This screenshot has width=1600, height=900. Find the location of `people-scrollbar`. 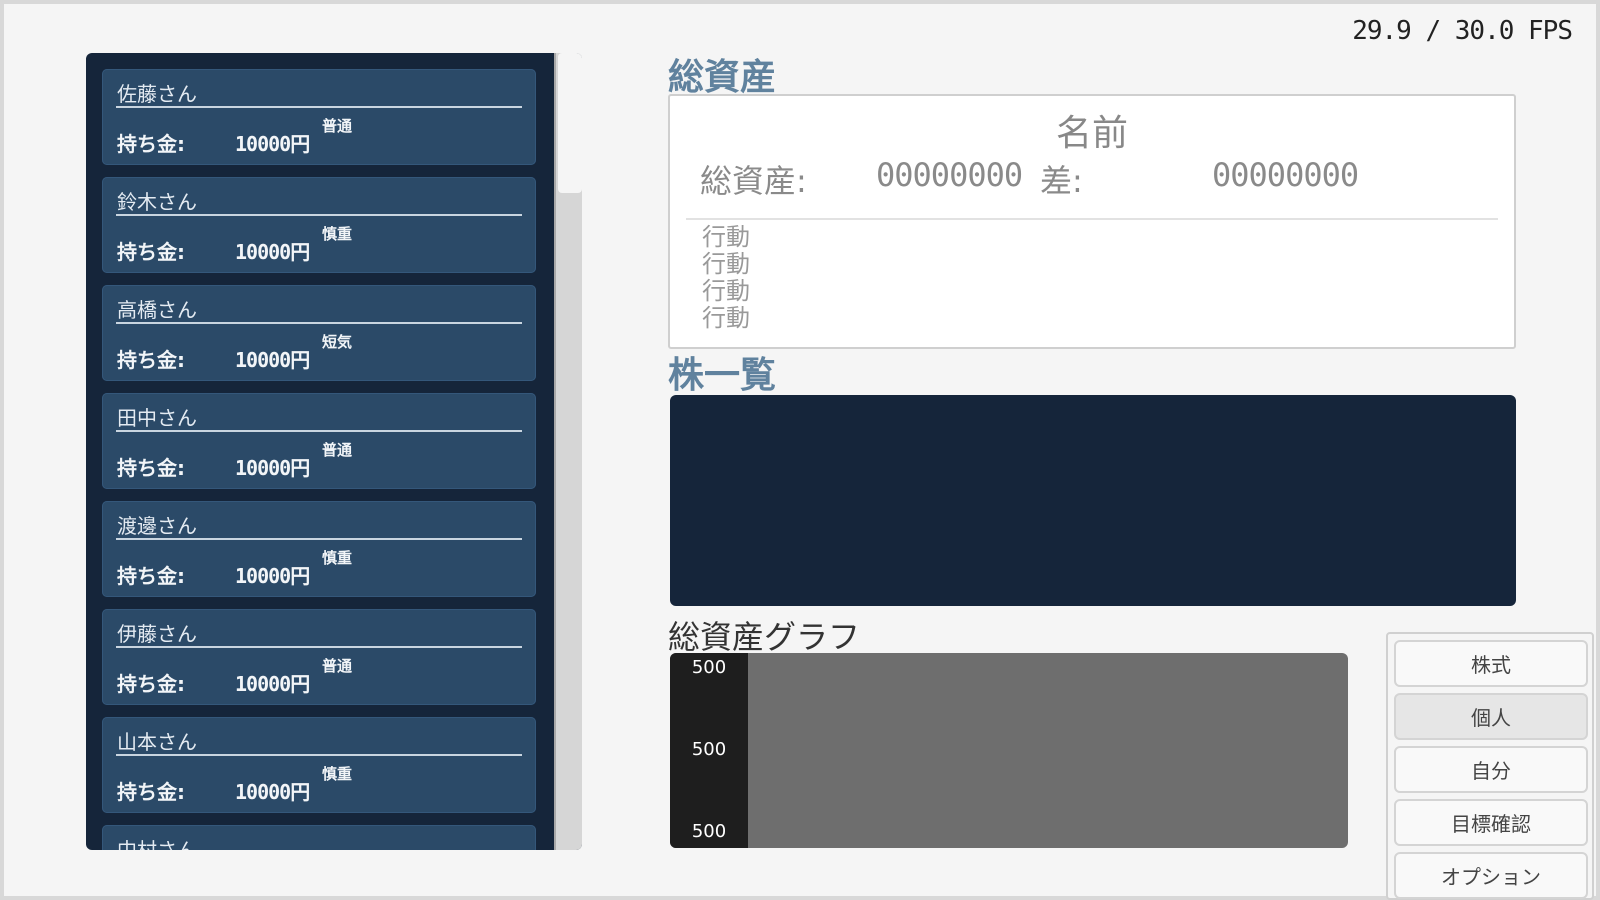

people-scrollbar is located at coordinates (568, 451).